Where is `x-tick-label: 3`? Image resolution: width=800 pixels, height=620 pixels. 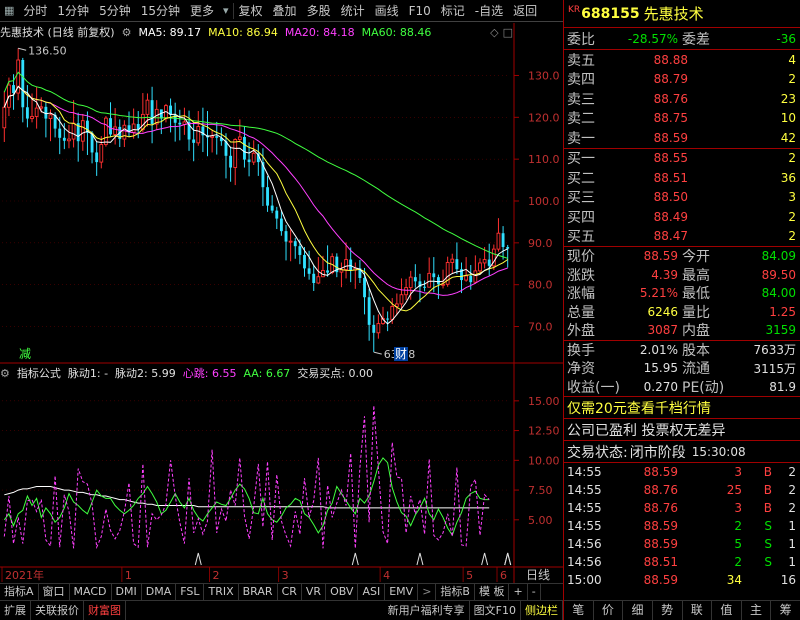
x-tick-label: 3 is located at coordinates (285, 575).